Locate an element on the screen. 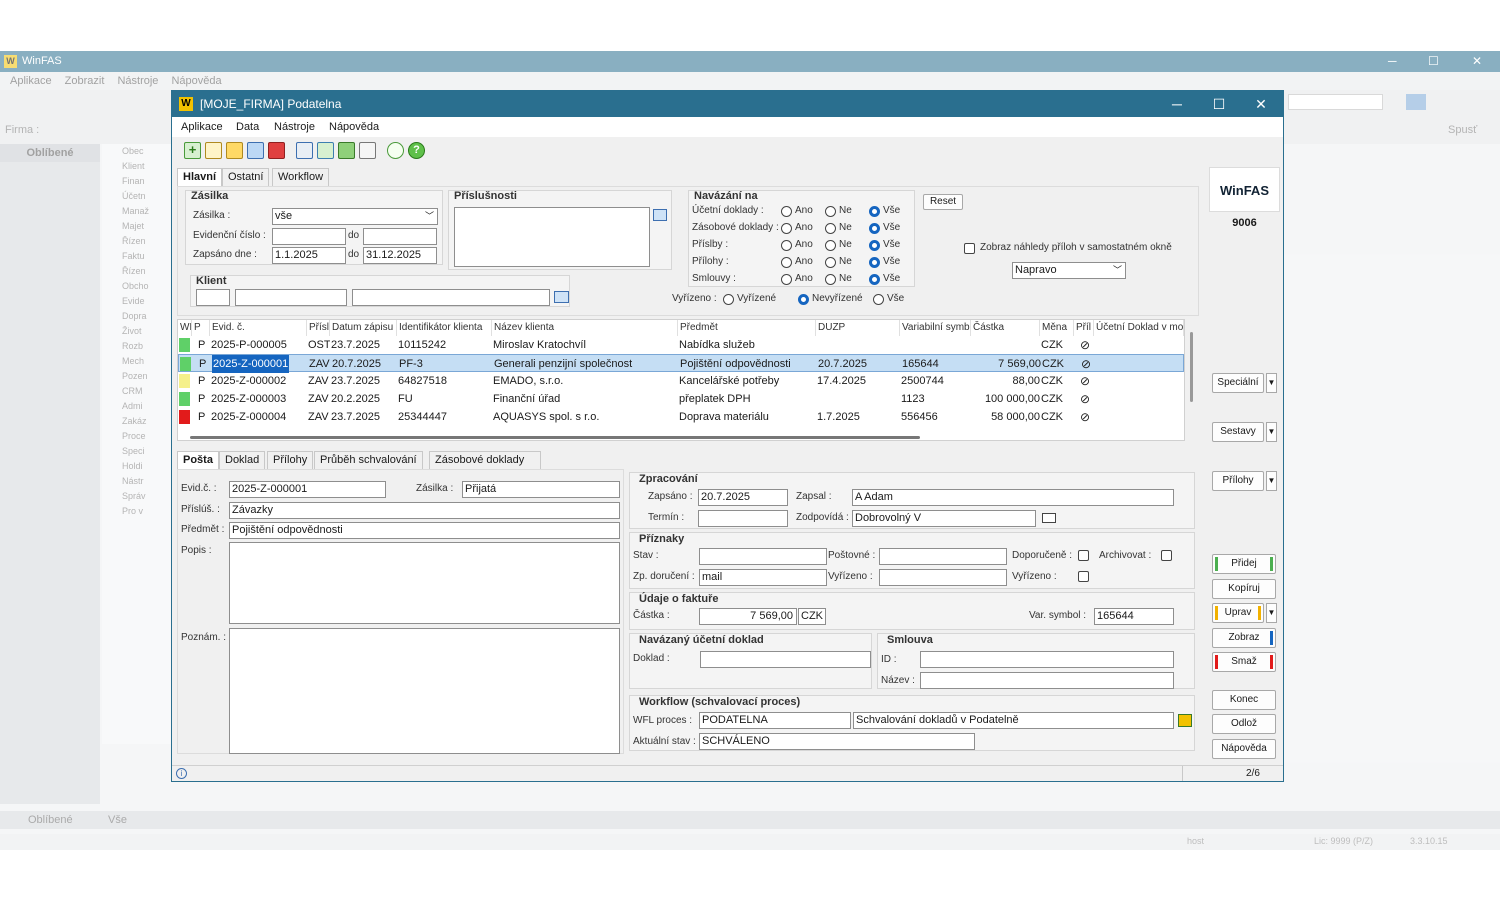 The width and height of the screenshot is (1500, 900). select-icon is located at coordinates (660, 215).